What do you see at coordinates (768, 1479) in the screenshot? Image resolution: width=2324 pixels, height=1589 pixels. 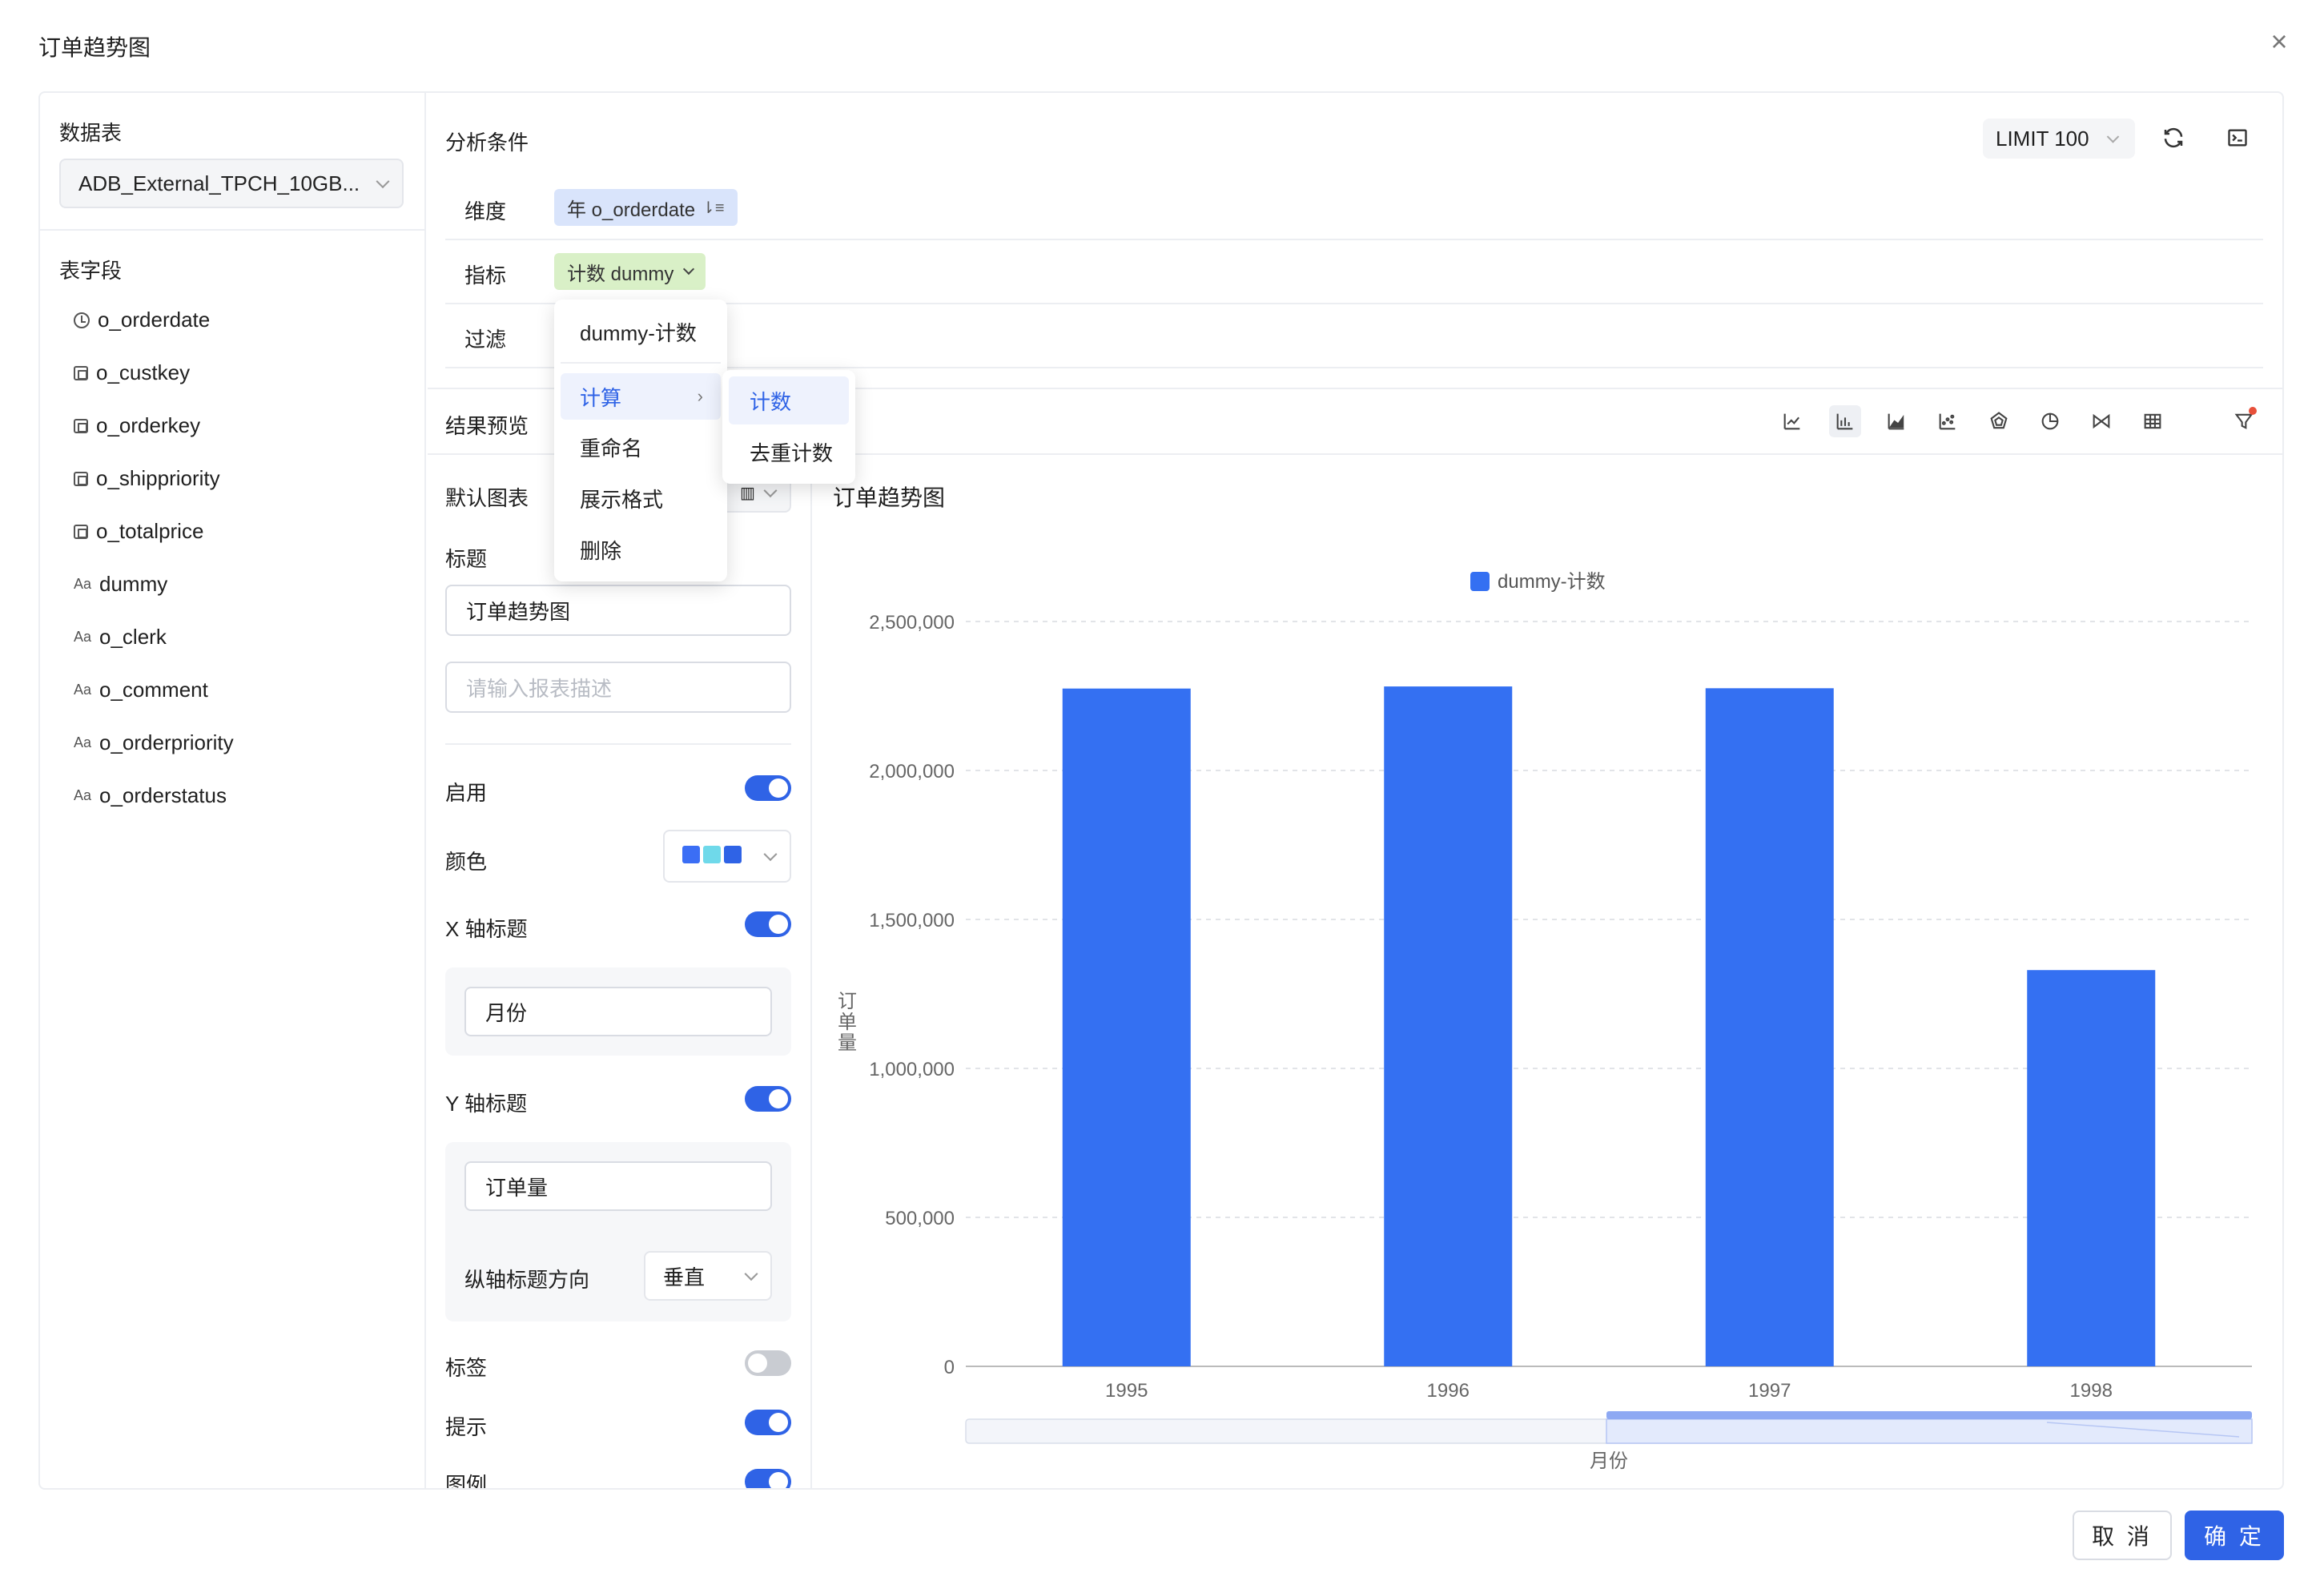 I see `legend-toggle` at bounding box center [768, 1479].